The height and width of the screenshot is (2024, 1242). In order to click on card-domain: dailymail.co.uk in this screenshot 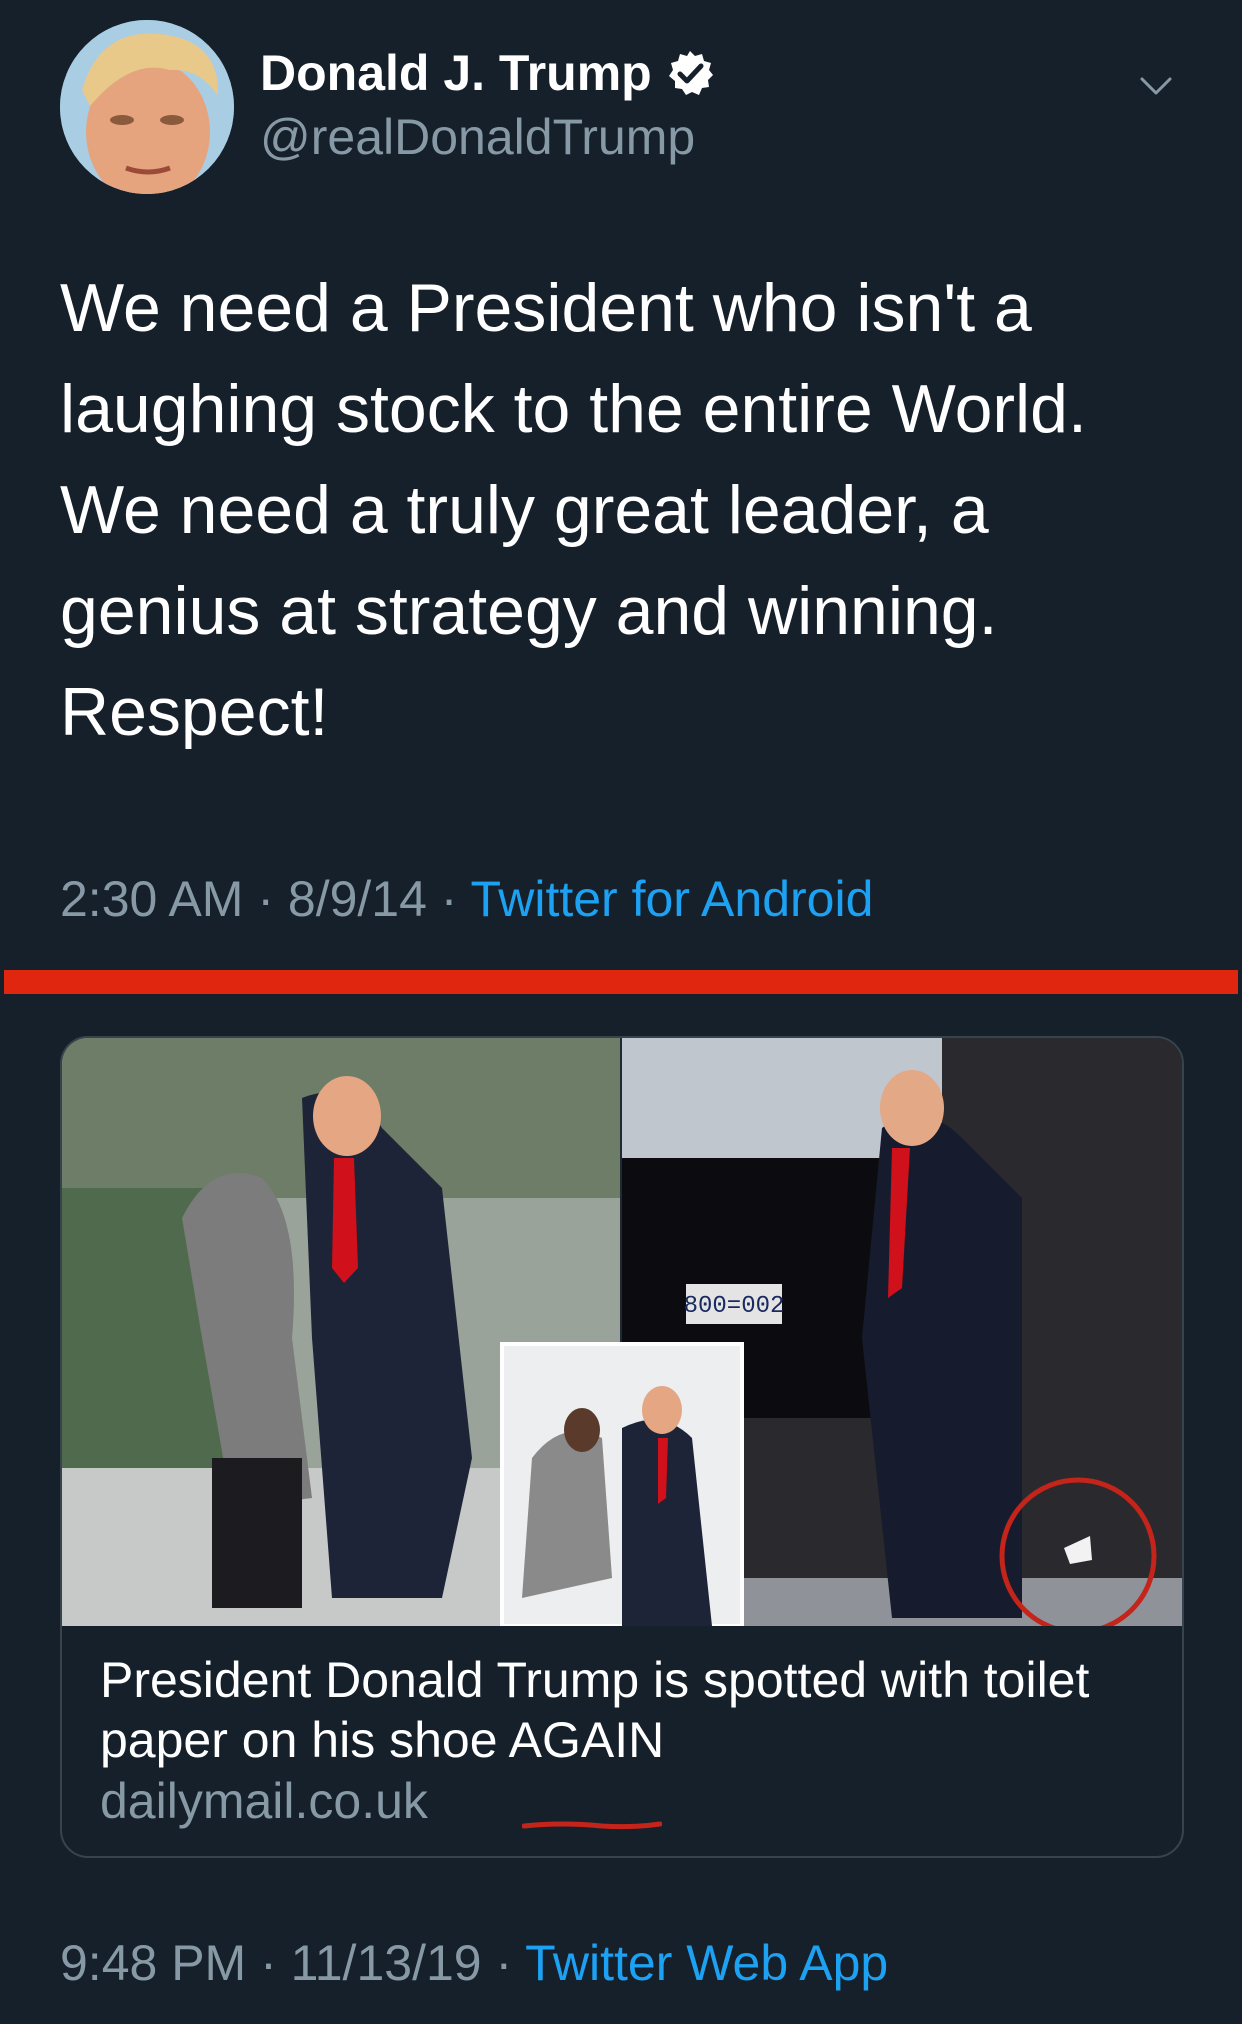, I will do `click(264, 1801)`.